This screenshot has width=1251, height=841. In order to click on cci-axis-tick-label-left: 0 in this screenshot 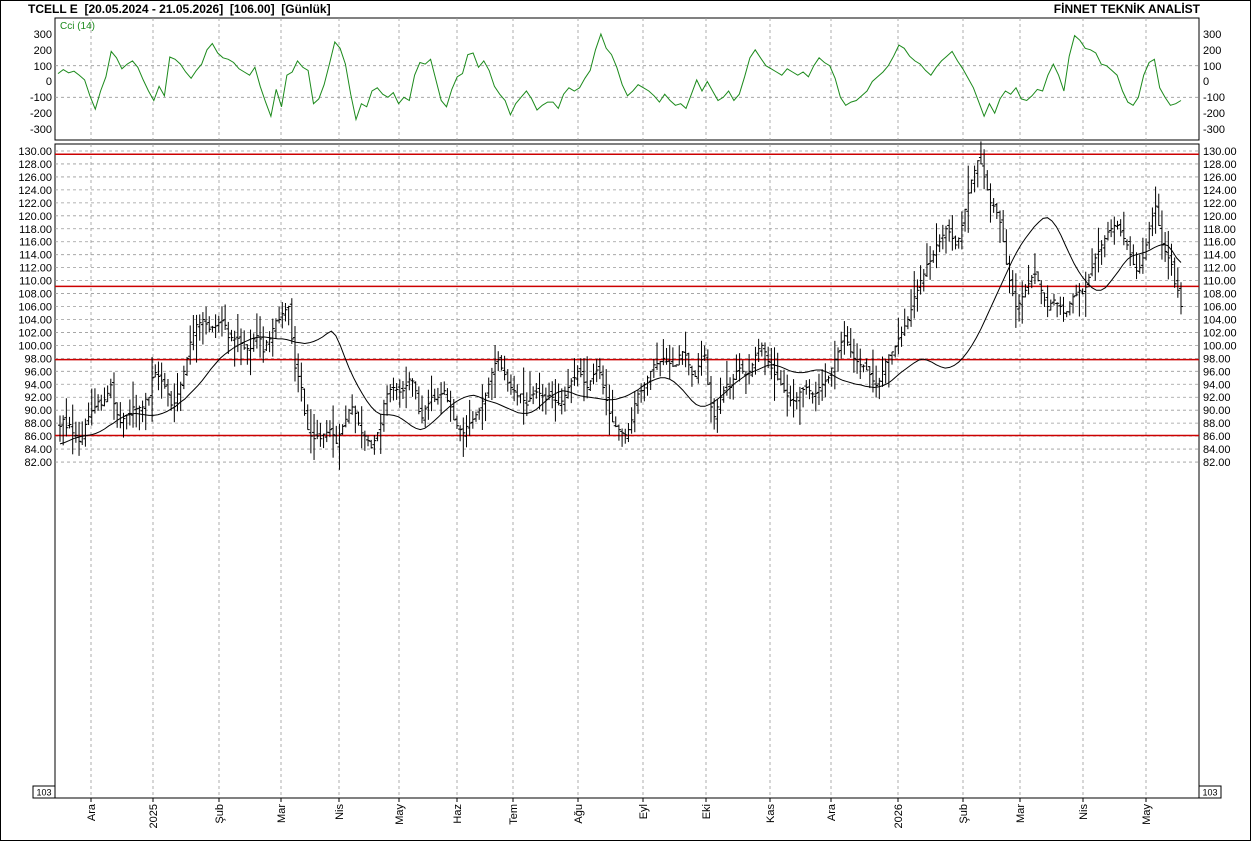, I will do `click(49, 82)`.